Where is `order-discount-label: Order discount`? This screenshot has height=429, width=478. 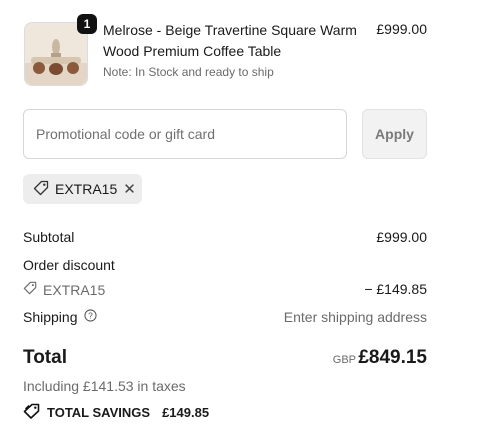 order-discount-label: Order discount is located at coordinates (69, 265).